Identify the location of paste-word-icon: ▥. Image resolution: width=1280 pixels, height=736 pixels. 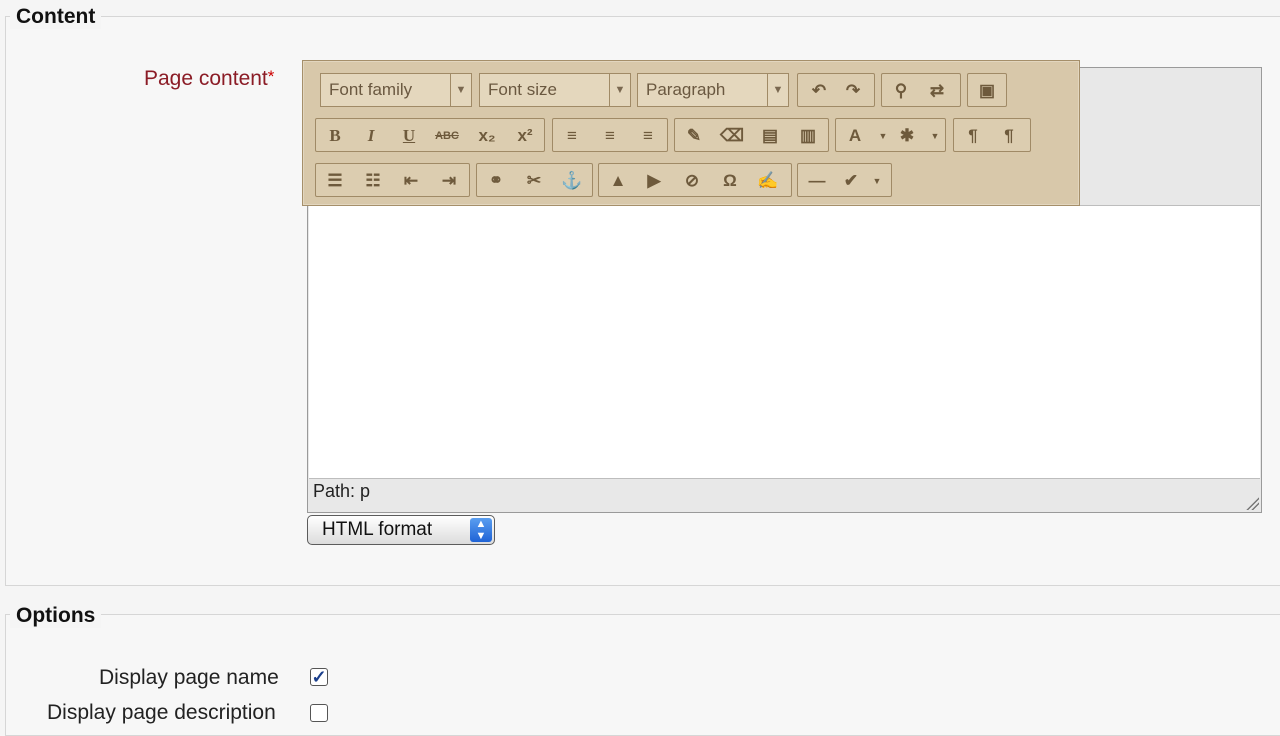
(808, 136).